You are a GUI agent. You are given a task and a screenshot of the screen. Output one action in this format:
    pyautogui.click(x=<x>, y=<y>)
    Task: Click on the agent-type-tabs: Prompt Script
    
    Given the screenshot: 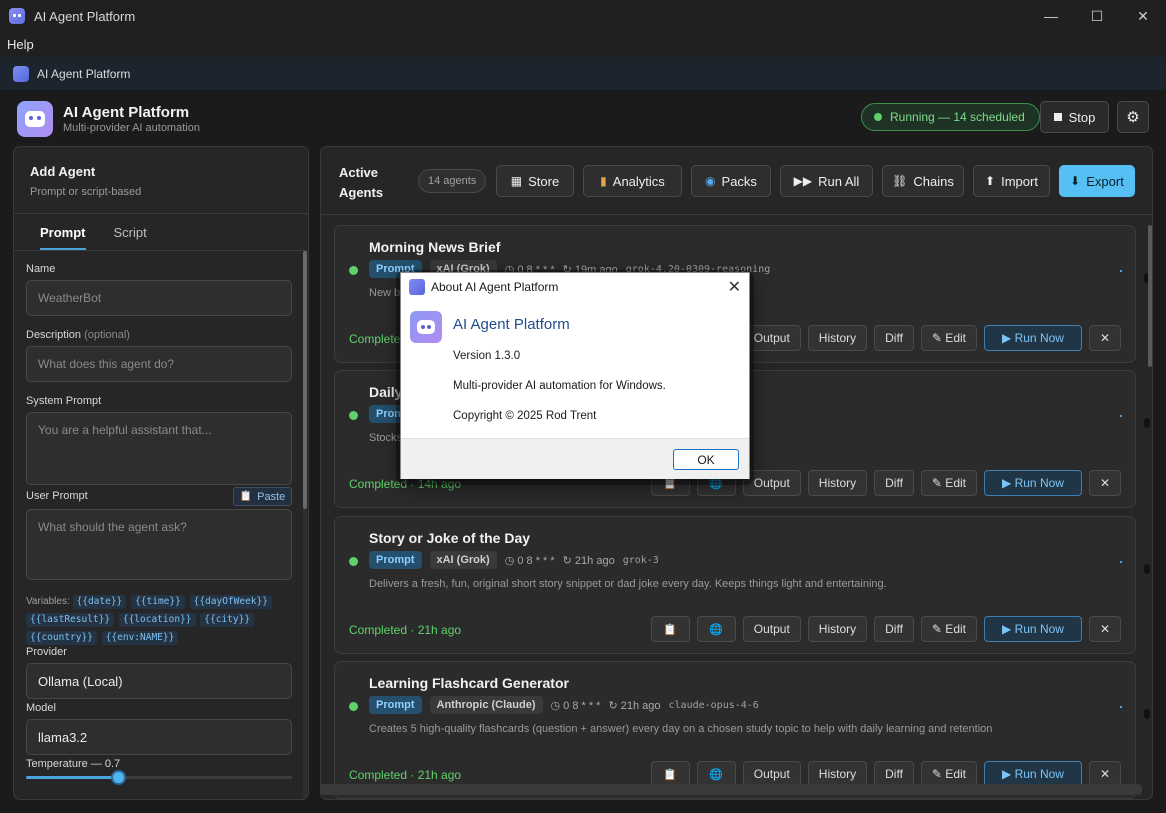 What is the action you would take?
    pyautogui.click(x=107, y=237)
    